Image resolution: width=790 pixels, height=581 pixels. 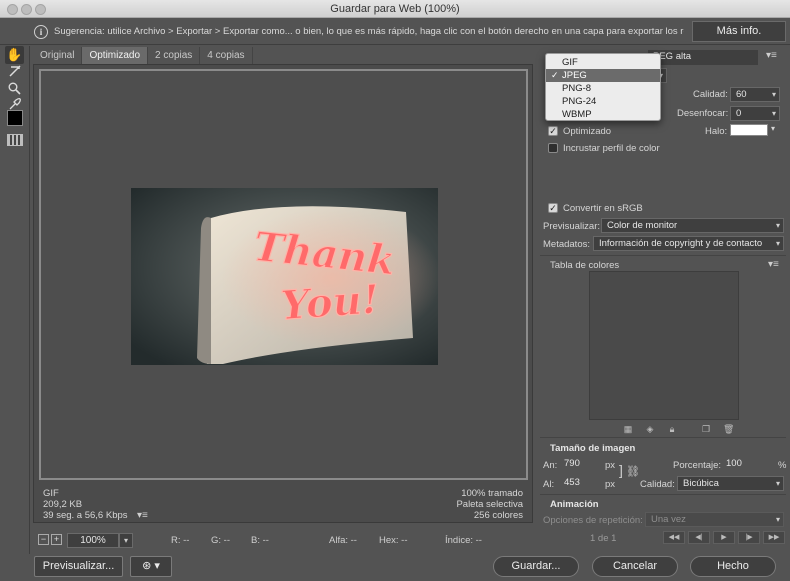 What do you see at coordinates (14, 55) in the screenshot?
I see `hand-tool-icon: ✋` at bounding box center [14, 55].